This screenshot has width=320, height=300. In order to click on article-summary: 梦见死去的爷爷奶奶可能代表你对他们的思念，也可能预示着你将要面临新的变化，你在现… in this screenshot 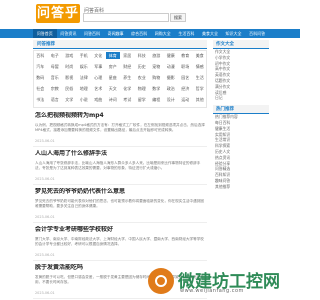, I will do `click(119, 203)`.